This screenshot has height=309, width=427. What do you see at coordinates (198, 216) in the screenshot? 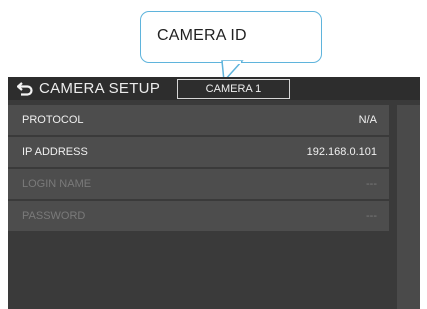
I see `setting-row-password: PASSWORD ---` at bounding box center [198, 216].